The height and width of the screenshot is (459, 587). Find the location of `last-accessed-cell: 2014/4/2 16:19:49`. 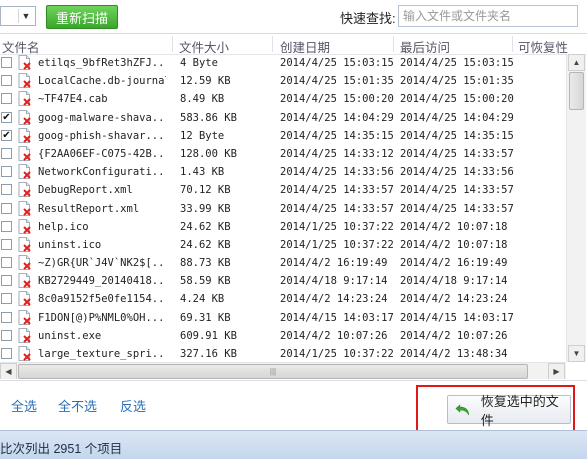

last-accessed-cell: 2014/4/2 16:19:49 is located at coordinates (454, 263).